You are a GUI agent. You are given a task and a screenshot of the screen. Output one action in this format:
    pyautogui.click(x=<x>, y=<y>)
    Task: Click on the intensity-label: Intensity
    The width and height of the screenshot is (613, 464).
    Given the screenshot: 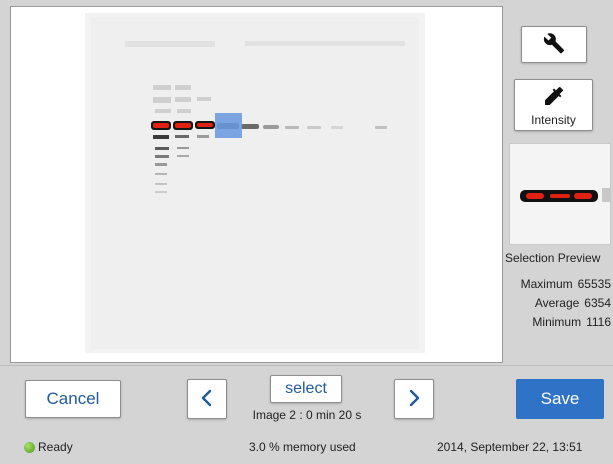 What is the action you would take?
    pyautogui.click(x=553, y=119)
    